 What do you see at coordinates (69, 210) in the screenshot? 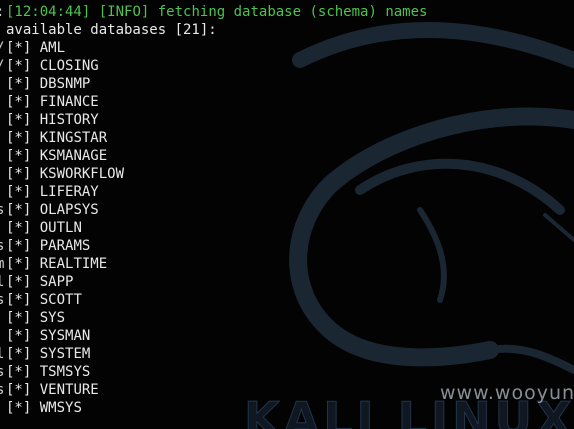
I see `database-name: OLAPSYS` at bounding box center [69, 210].